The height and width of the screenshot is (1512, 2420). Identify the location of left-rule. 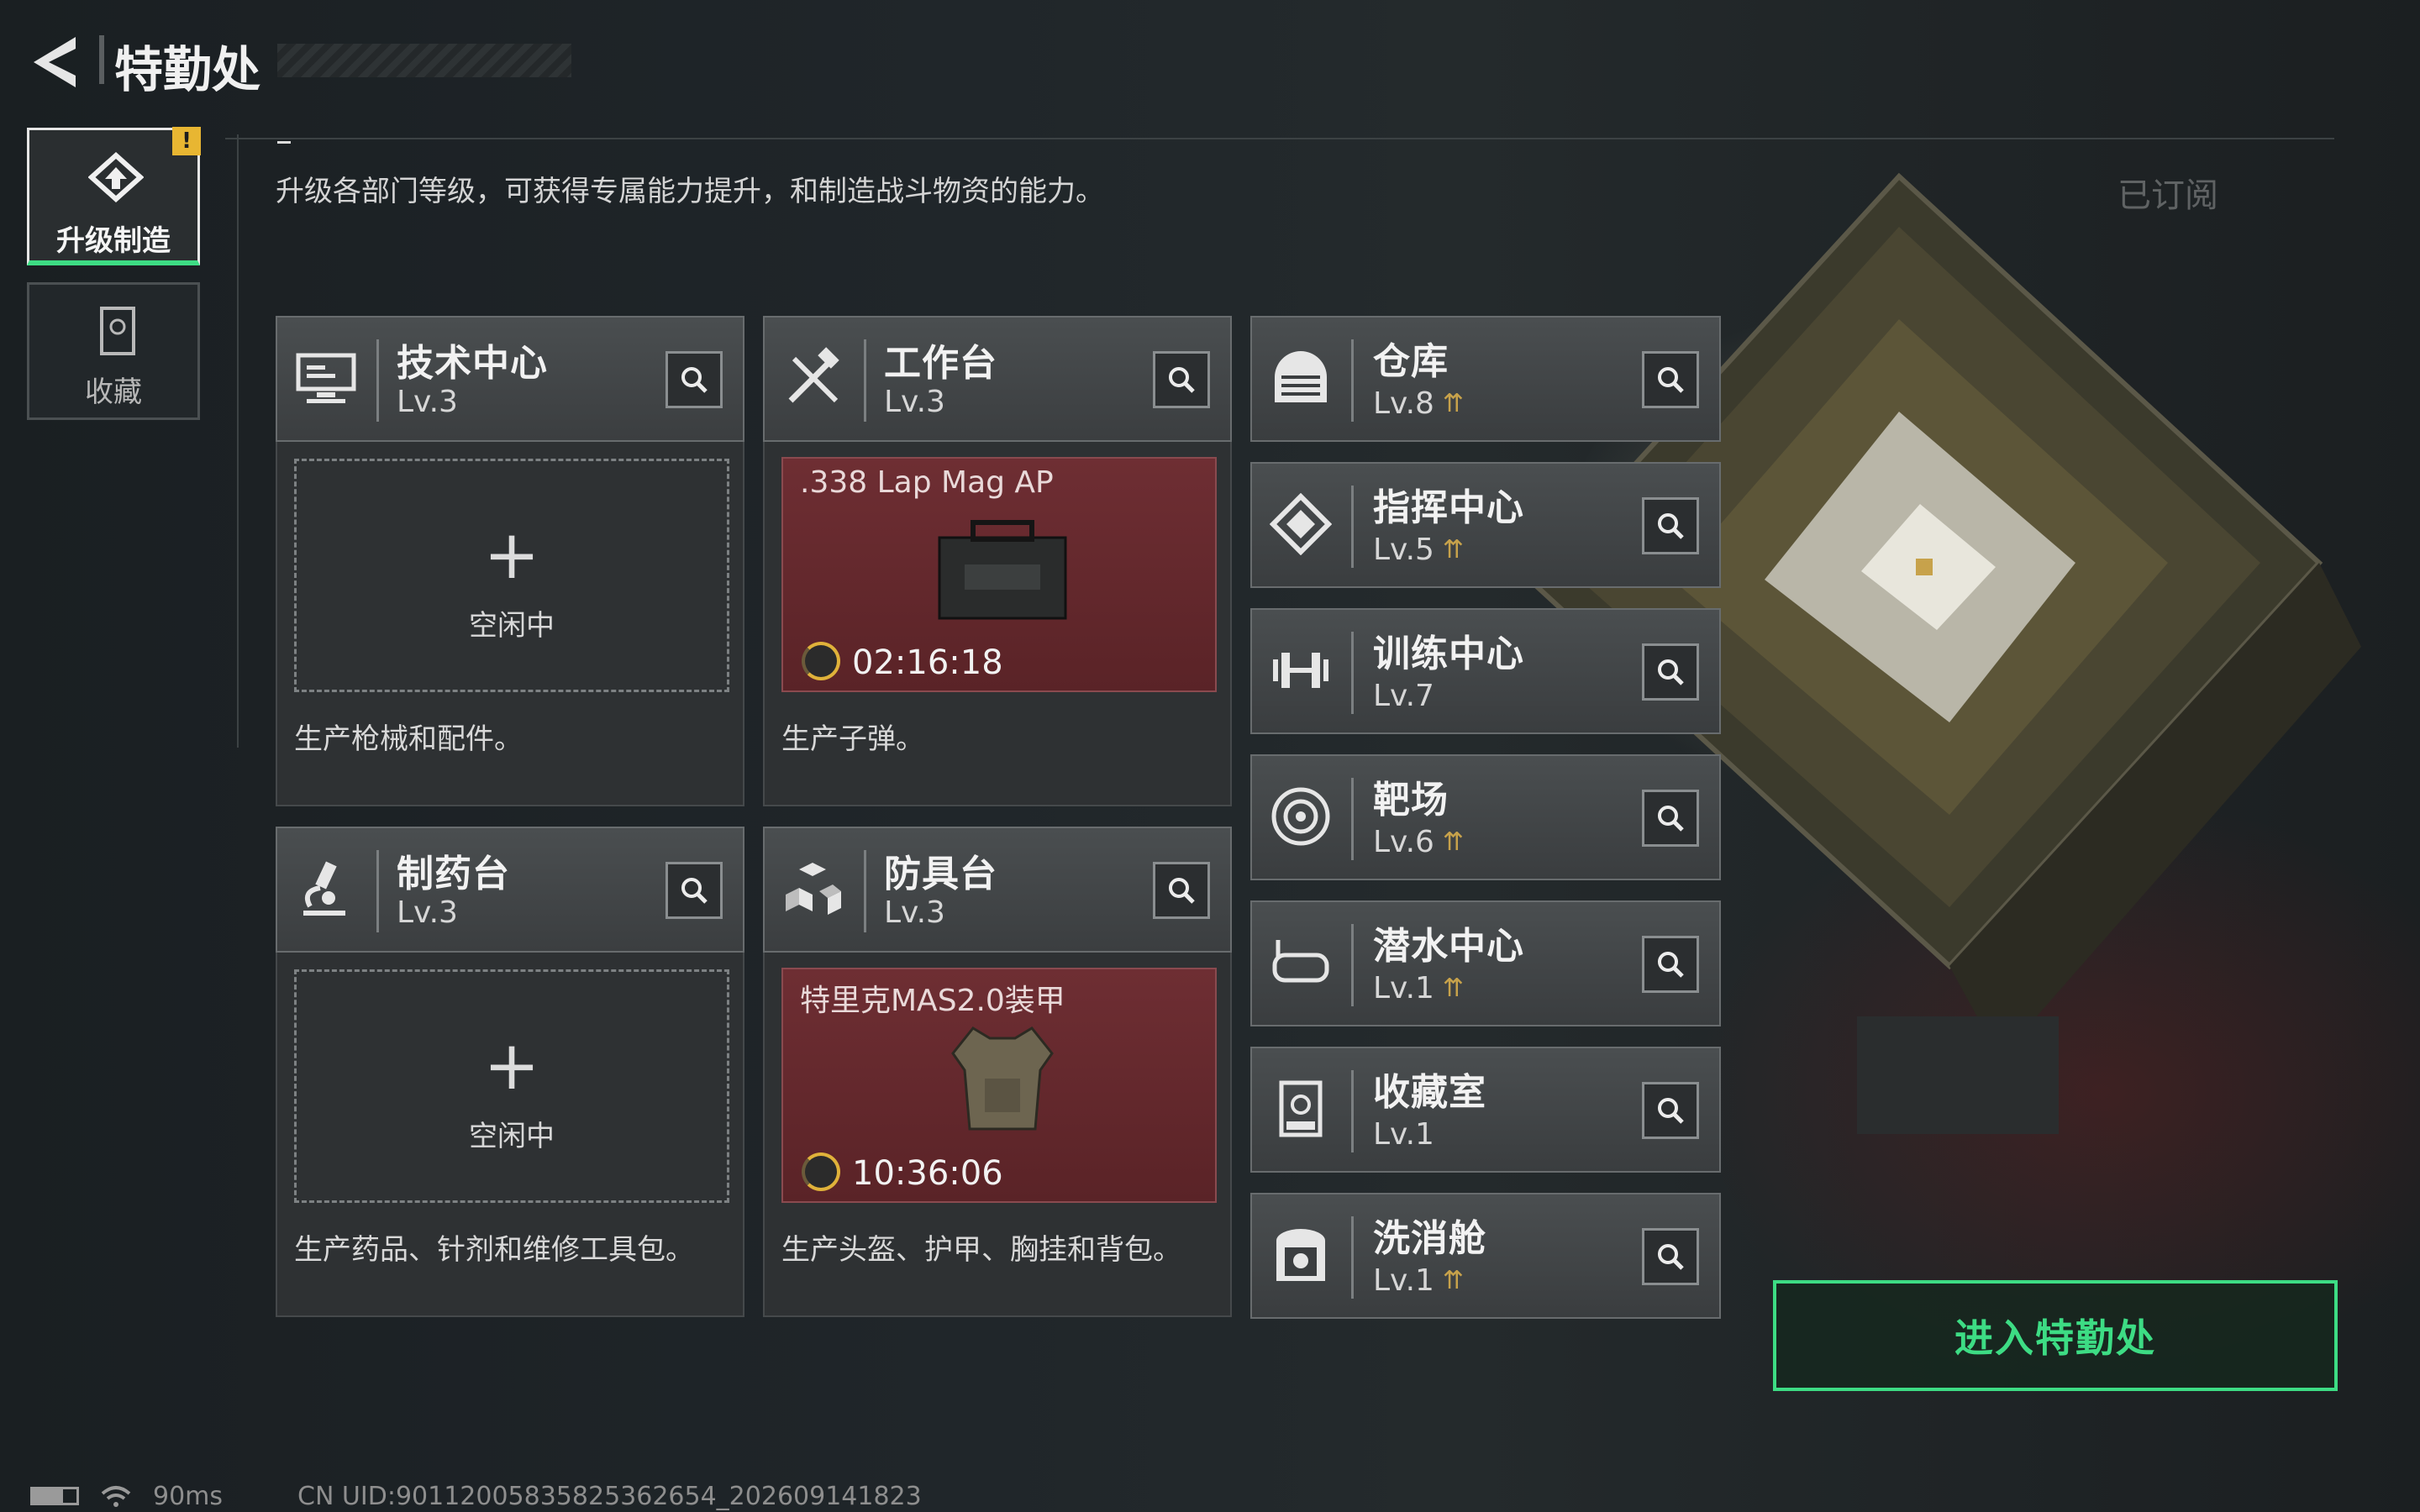
(238, 441).